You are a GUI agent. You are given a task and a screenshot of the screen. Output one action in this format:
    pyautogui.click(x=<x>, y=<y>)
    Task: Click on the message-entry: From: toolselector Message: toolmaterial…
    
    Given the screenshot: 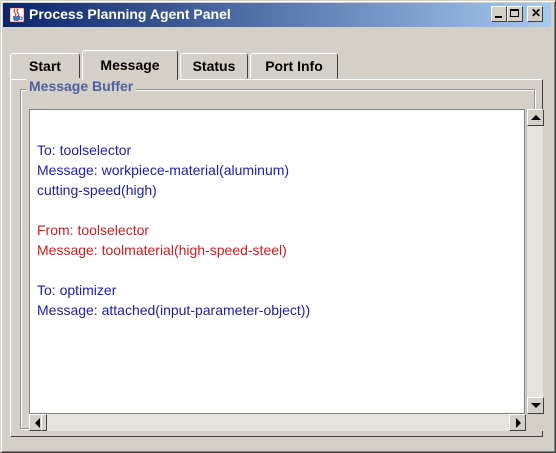 What is the action you would take?
    pyautogui.click(x=267, y=240)
    